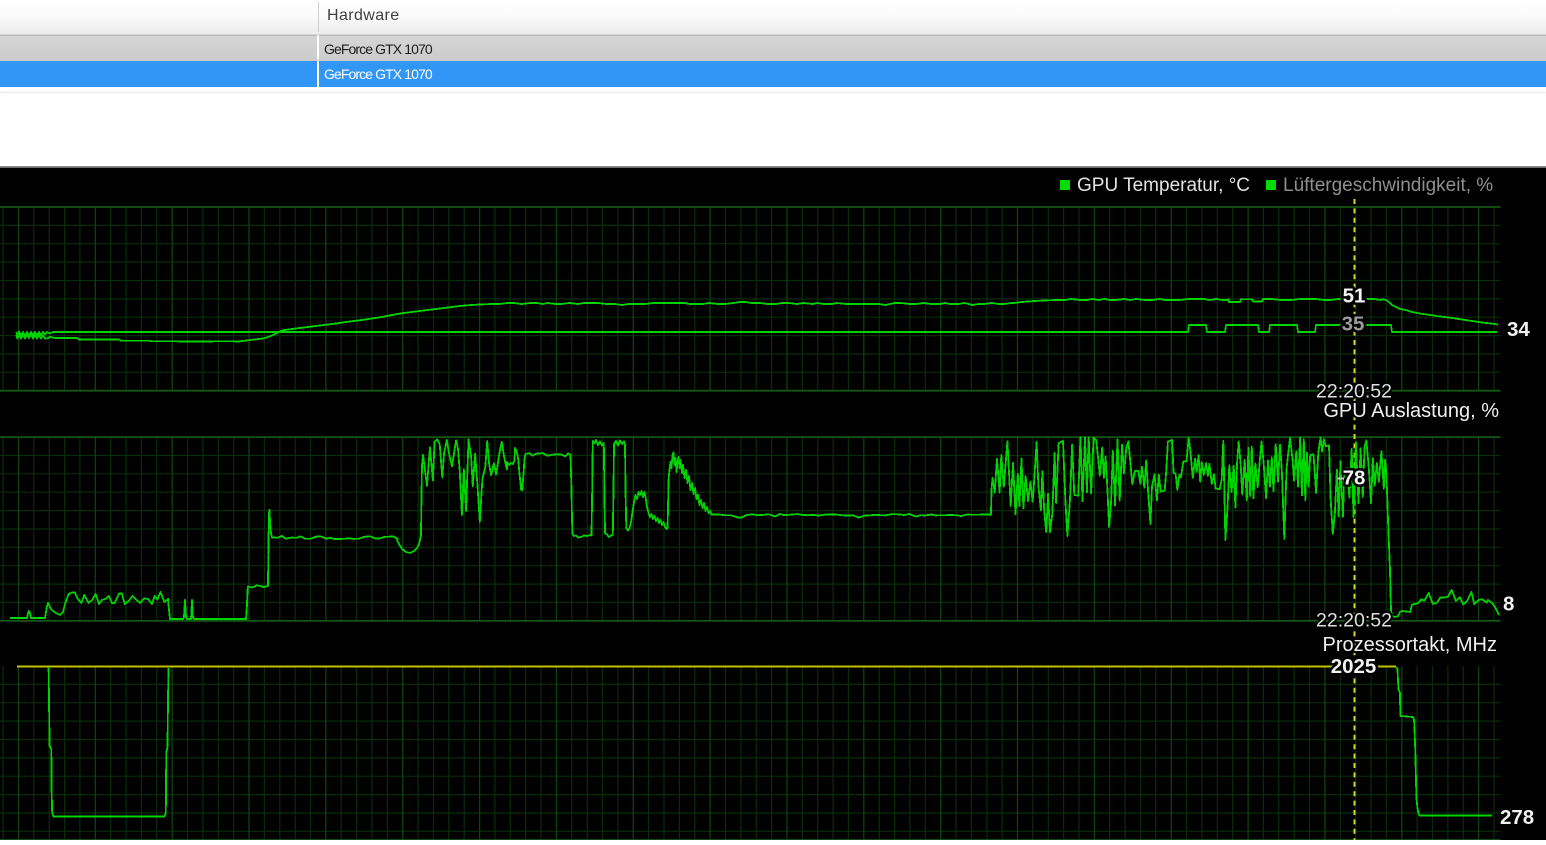 The image size is (1546, 845). I want to click on svg-text: 78, so click(1354, 478).